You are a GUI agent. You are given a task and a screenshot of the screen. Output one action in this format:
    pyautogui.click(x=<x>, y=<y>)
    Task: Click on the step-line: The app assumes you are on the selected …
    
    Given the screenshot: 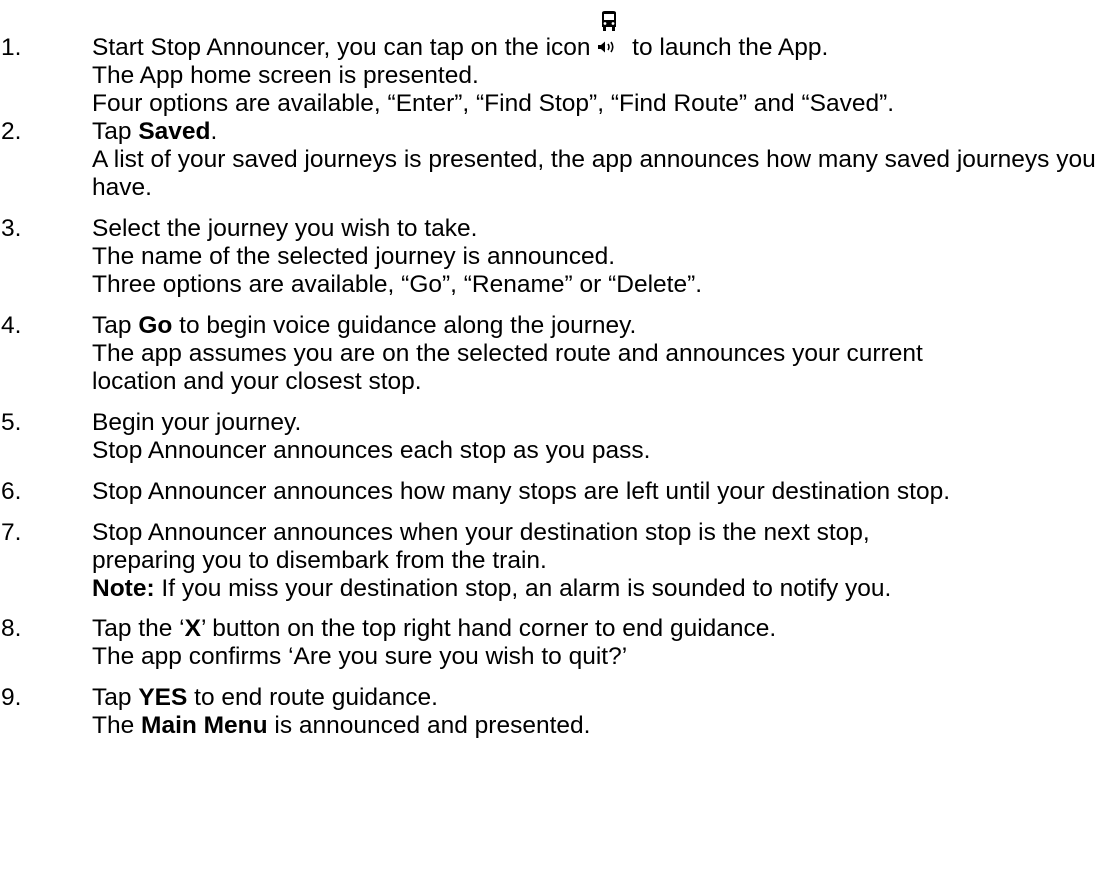 What is the action you would take?
    pyautogui.click(x=507, y=367)
    